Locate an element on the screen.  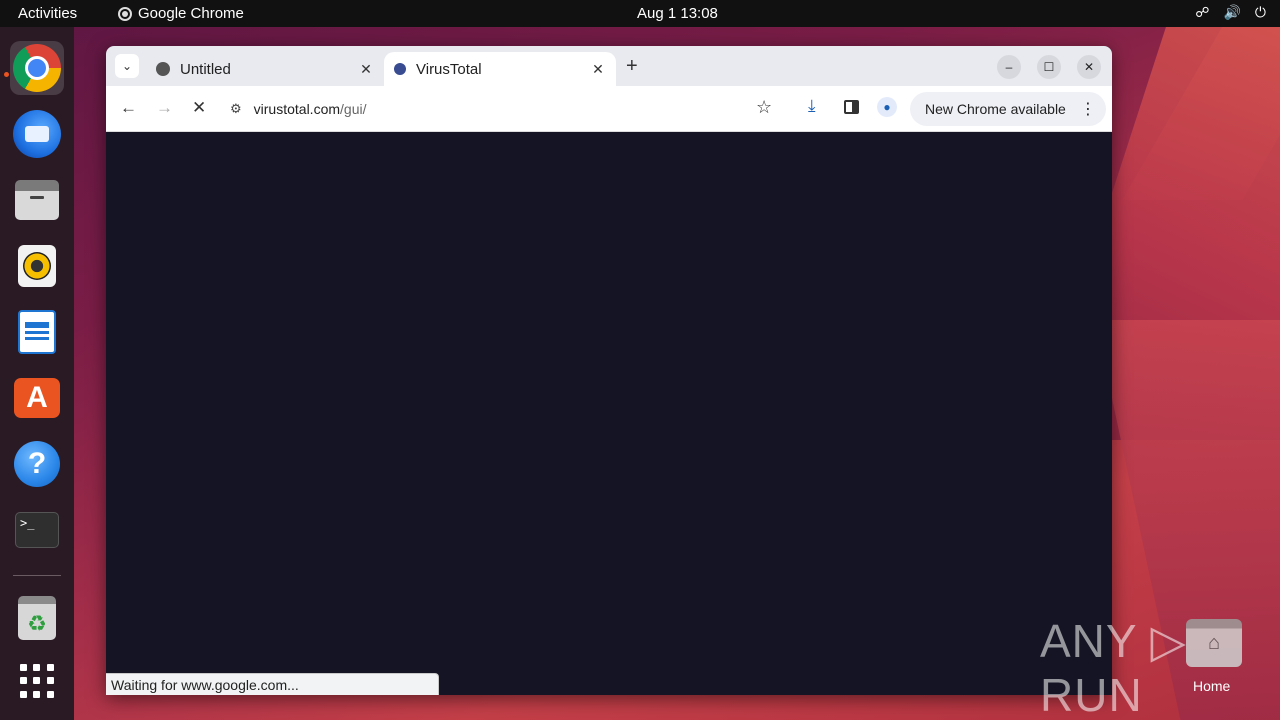
dock-files is located at coordinates (37, 200).